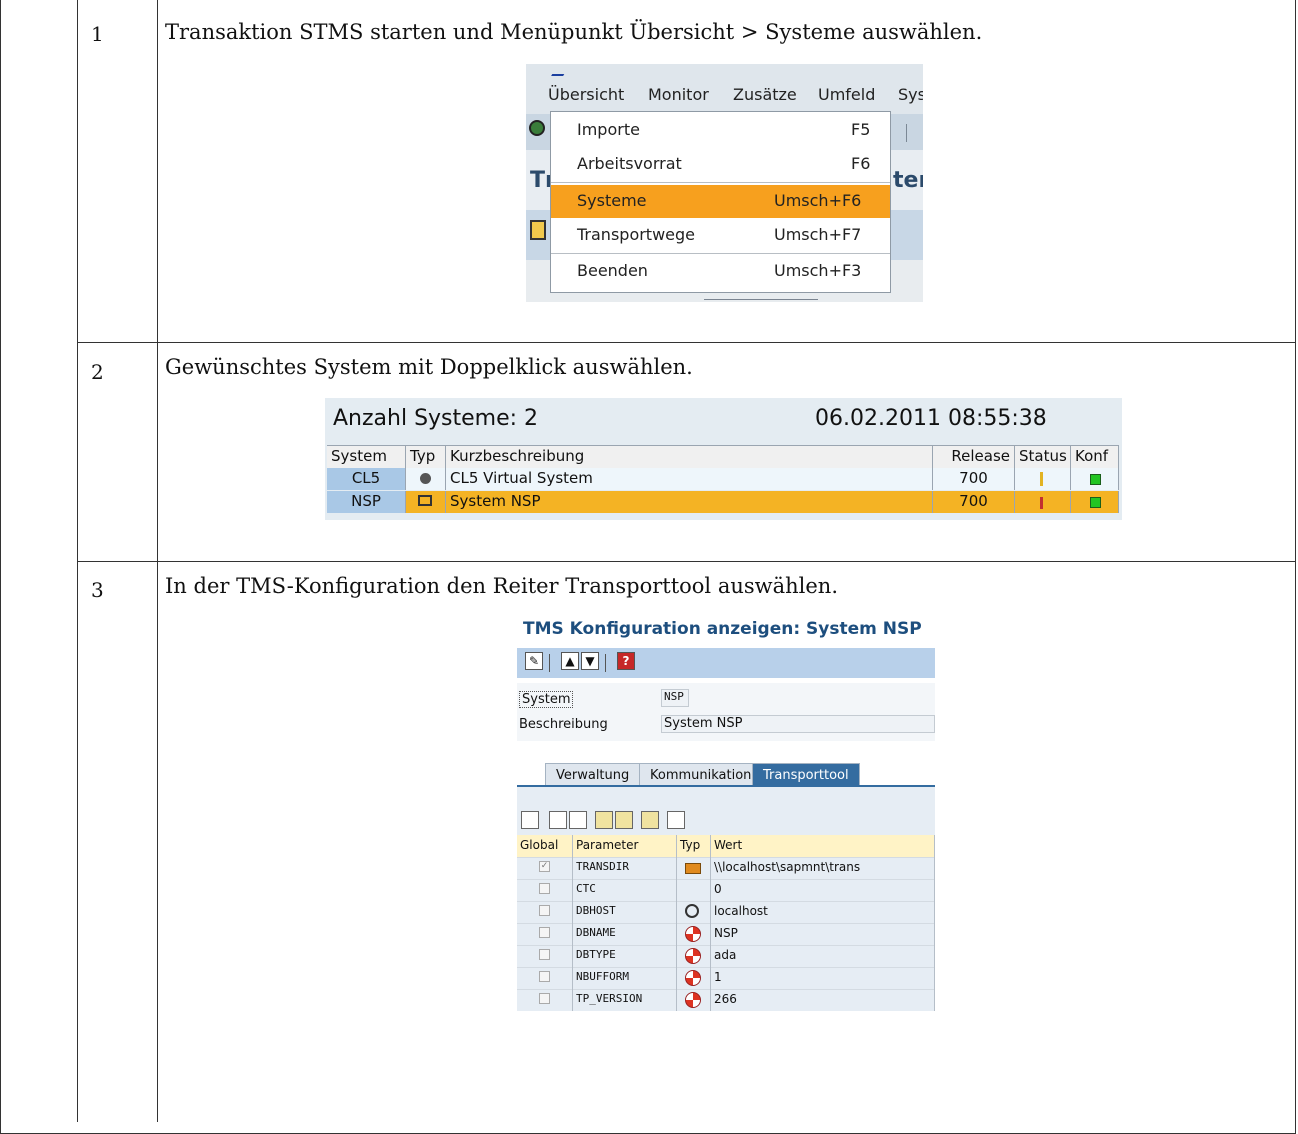 The height and width of the screenshot is (1134, 1298). What do you see at coordinates (625, 912) in the screenshot?
I see `parameter-cell: DBHOST` at bounding box center [625, 912].